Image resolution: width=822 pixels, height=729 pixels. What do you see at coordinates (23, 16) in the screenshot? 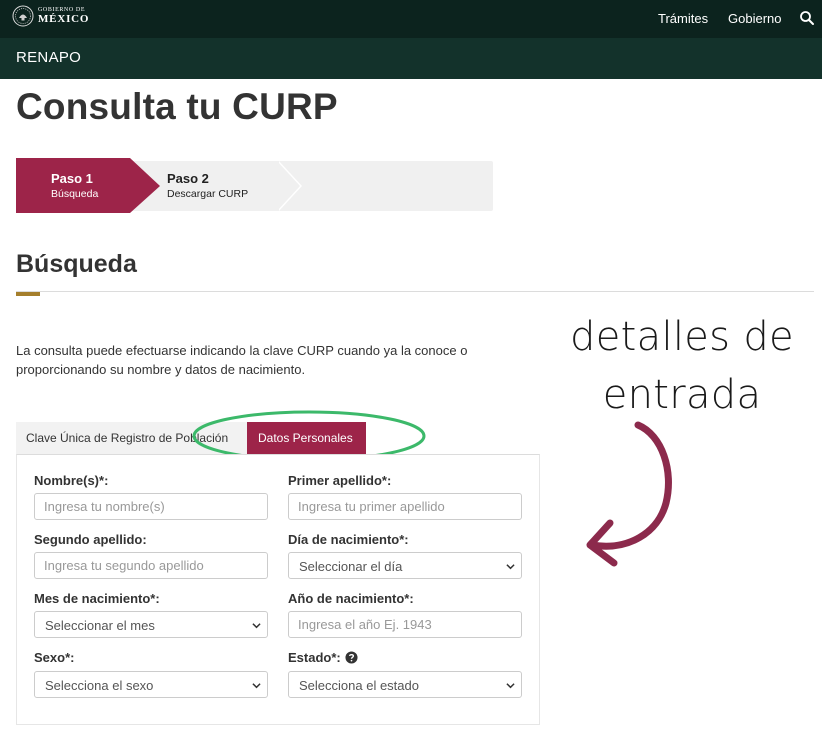
I see `national-seal-icon` at bounding box center [23, 16].